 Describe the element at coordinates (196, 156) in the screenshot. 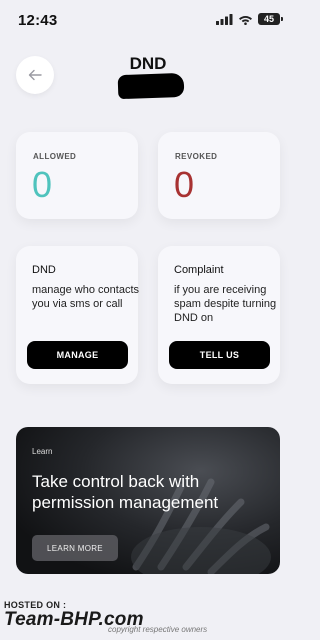

I see `revoked-label: REVOKED` at that location.